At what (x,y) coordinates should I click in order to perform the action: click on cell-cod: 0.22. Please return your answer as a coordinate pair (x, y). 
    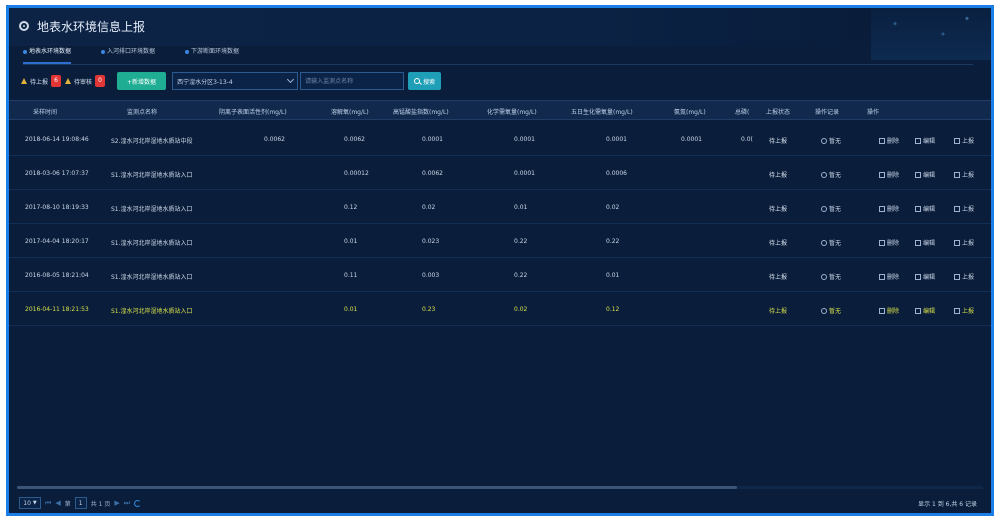
    Looking at the image, I should click on (521, 275).